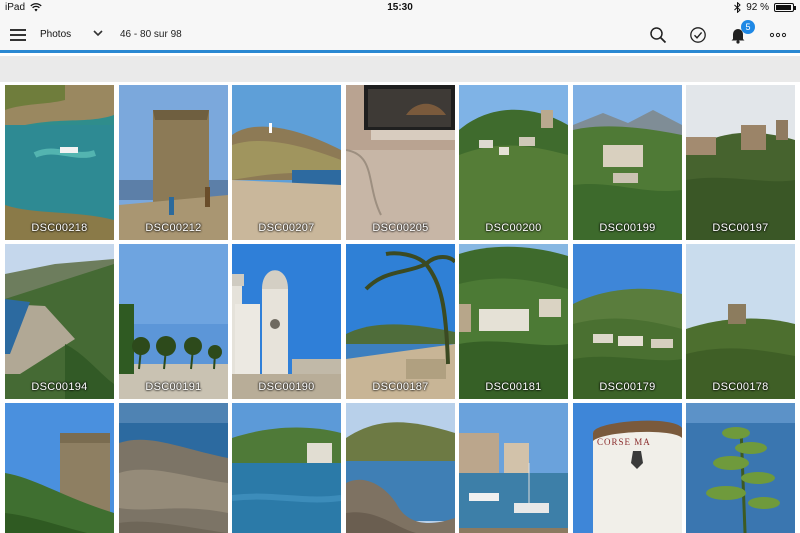 This screenshot has height=533, width=800. Describe the element at coordinates (59, 228) in the screenshot. I see `photo-caption: DSC00218` at that location.